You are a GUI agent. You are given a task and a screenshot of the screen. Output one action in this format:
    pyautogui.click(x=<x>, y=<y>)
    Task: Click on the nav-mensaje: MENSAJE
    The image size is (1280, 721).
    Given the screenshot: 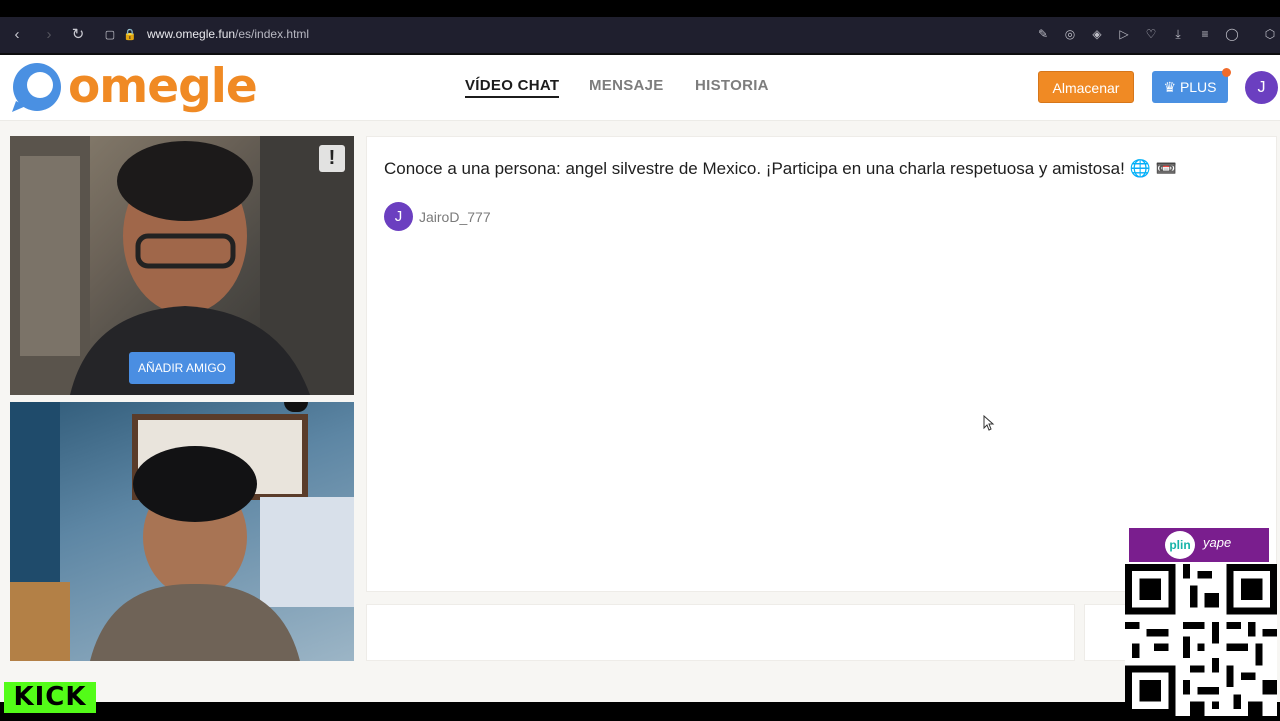 What is the action you would take?
    pyautogui.click(x=626, y=85)
    